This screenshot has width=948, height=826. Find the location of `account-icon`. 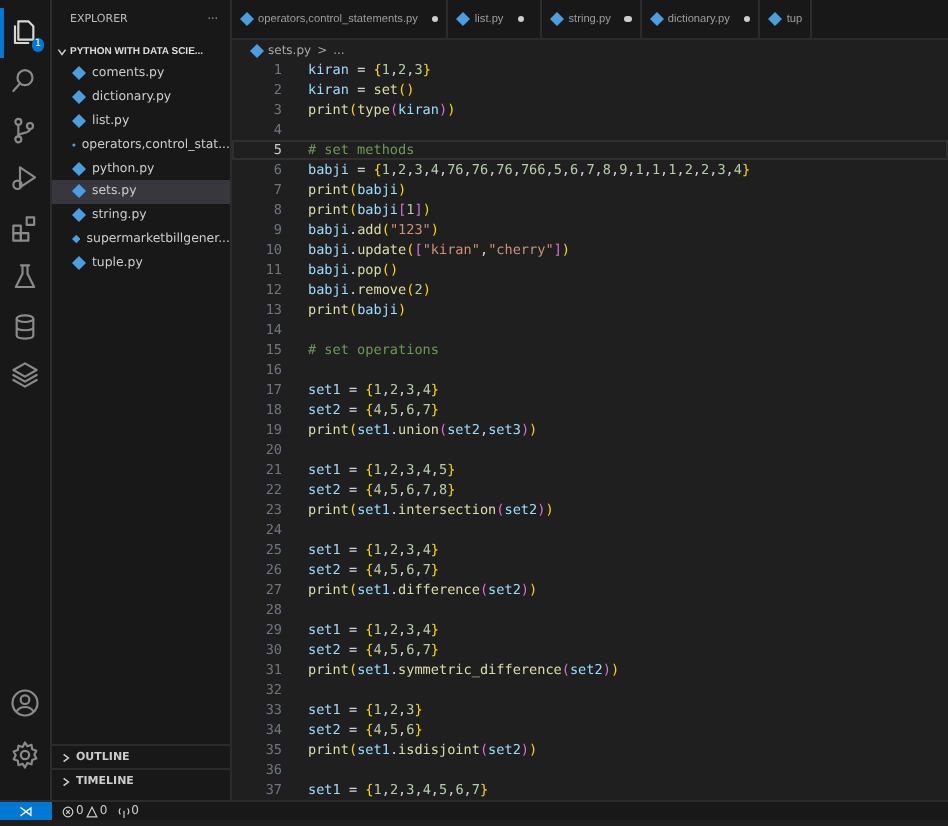

account-icon is located at coordinates (25, 702).